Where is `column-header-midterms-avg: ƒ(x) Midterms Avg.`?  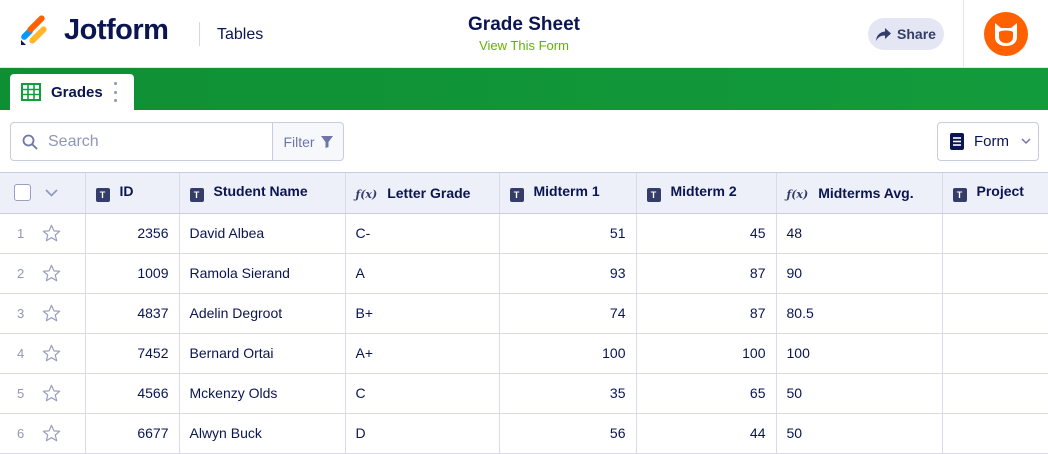
column-header-midterms-avg: ƒ(x) Midterms Avg. is located at coordinates (859, 193).